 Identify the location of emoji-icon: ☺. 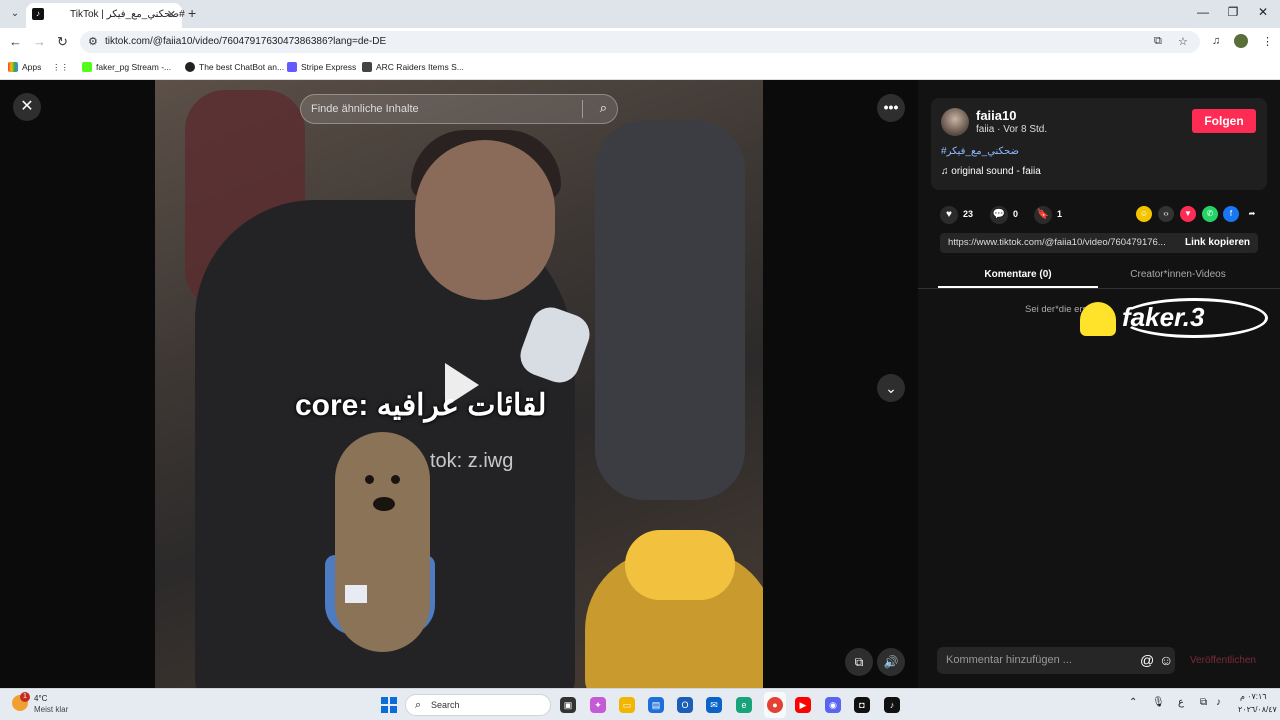
(1166, 660).